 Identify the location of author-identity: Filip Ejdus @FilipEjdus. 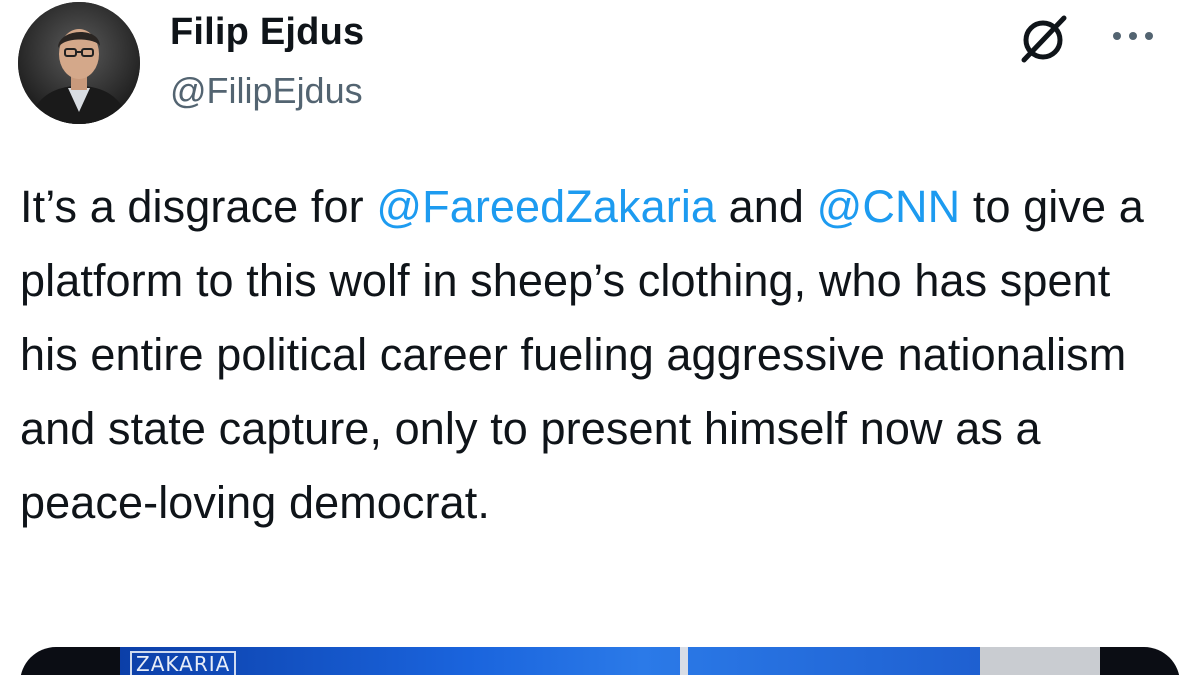
(267, 61).